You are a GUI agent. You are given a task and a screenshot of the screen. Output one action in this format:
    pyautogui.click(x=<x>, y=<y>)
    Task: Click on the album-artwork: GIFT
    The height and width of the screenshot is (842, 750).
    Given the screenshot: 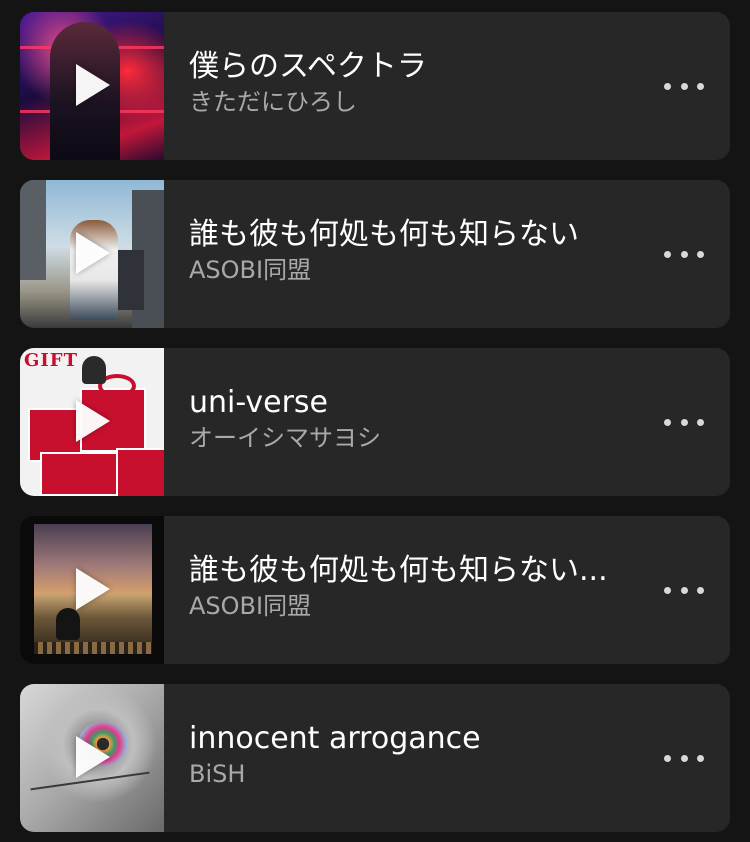 What is the action you would take?
    pyautogui.click(x=92, y=422)
    